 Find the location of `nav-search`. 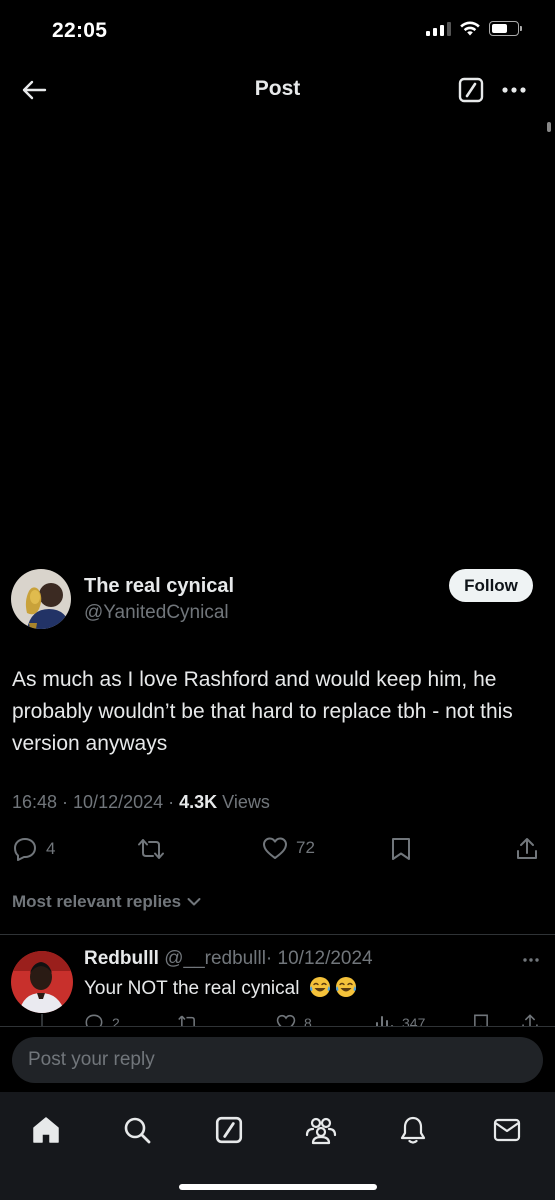

nav-search is located at coordinates (137, 1130).